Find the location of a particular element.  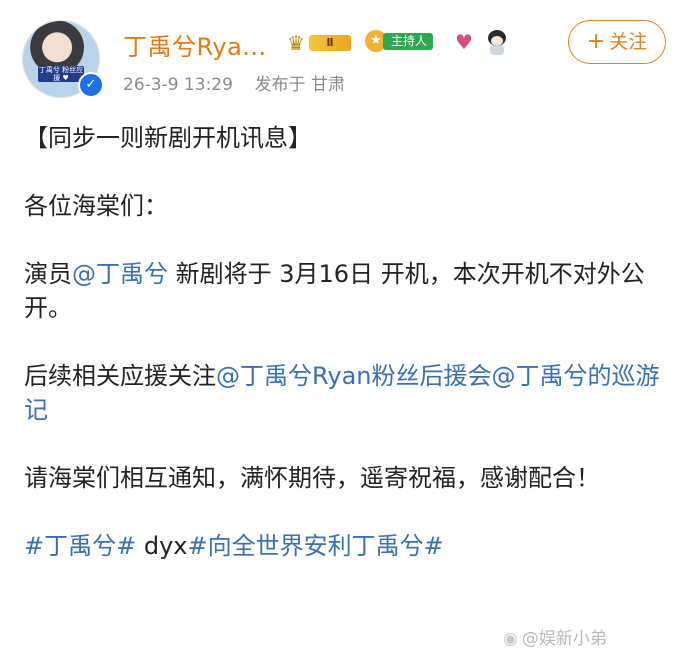

mention-link: @丁禹兮 is located at coordinates (120, 274).